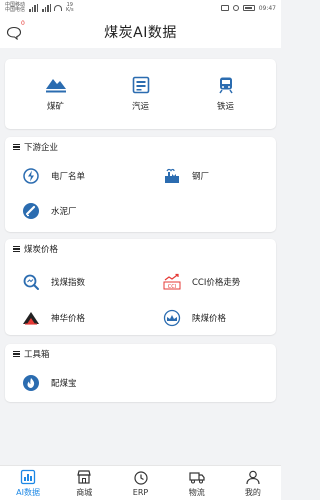 The width and height of the screenshot is (320, 500). What do you see at coordinates (140, 477) in the screenshot?
I see `erp-icon` at bounding box center [140, 477].